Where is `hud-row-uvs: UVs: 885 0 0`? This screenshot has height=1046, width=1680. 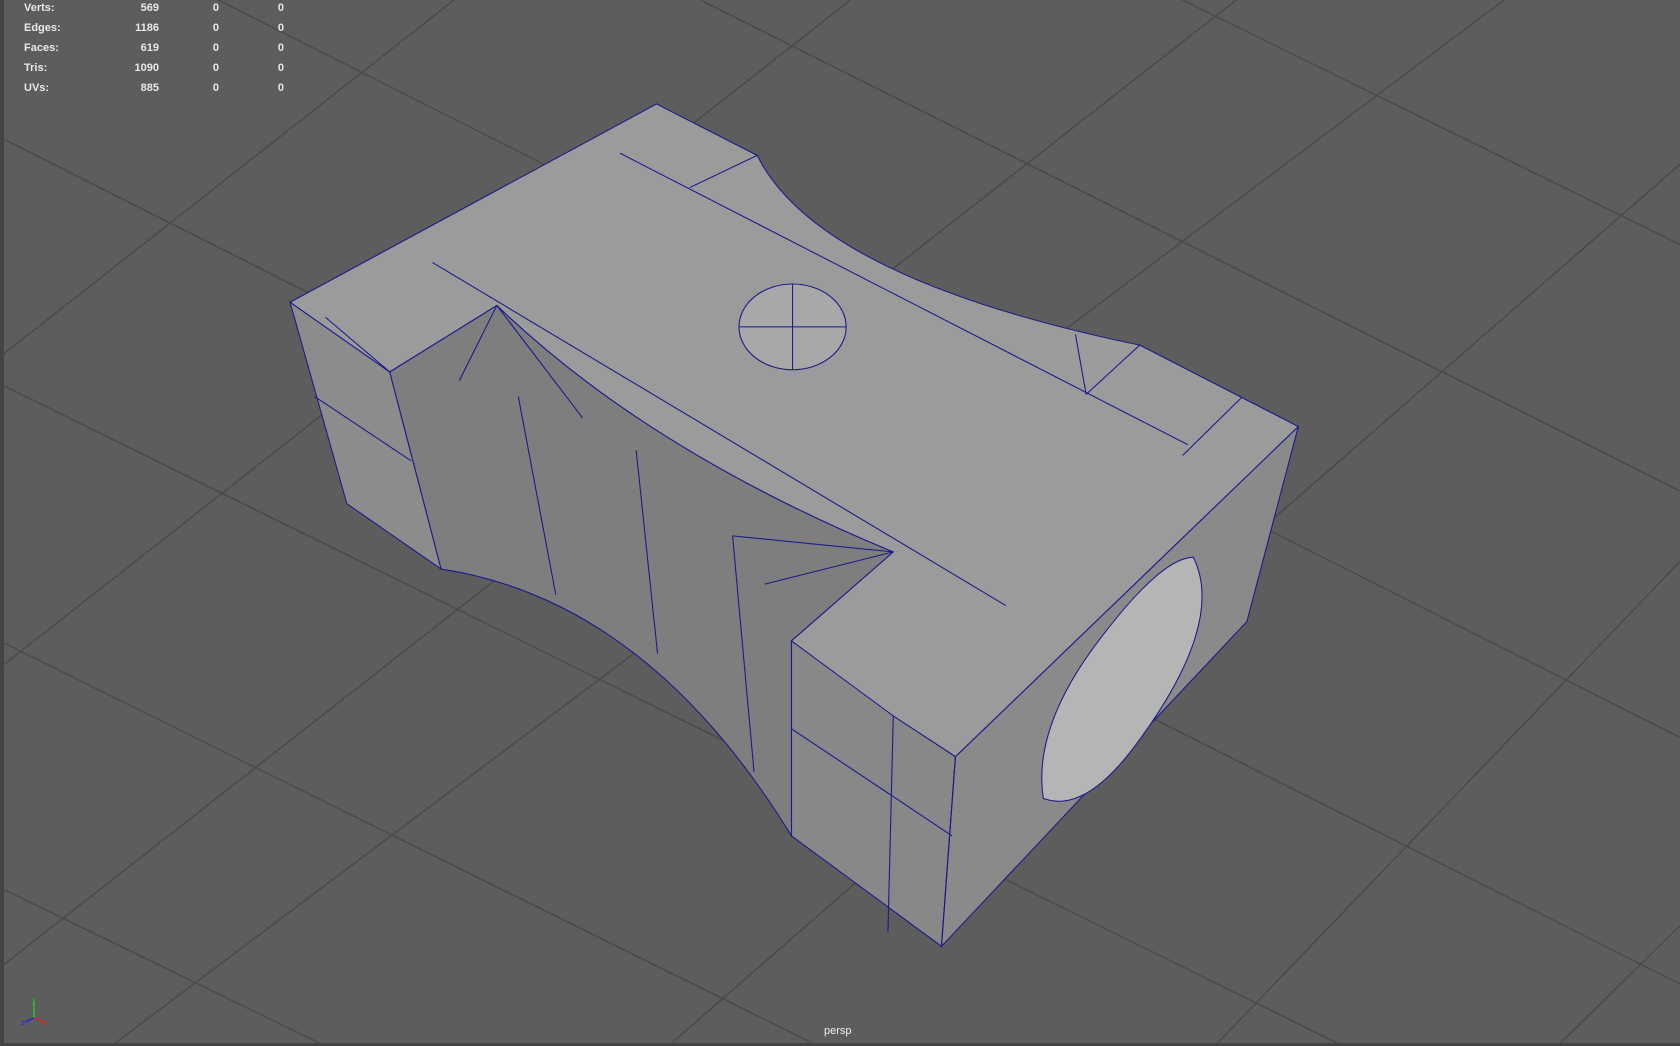 hud-row-uvs: UVs: 885 0 0 is located at coordinates (154, 90).